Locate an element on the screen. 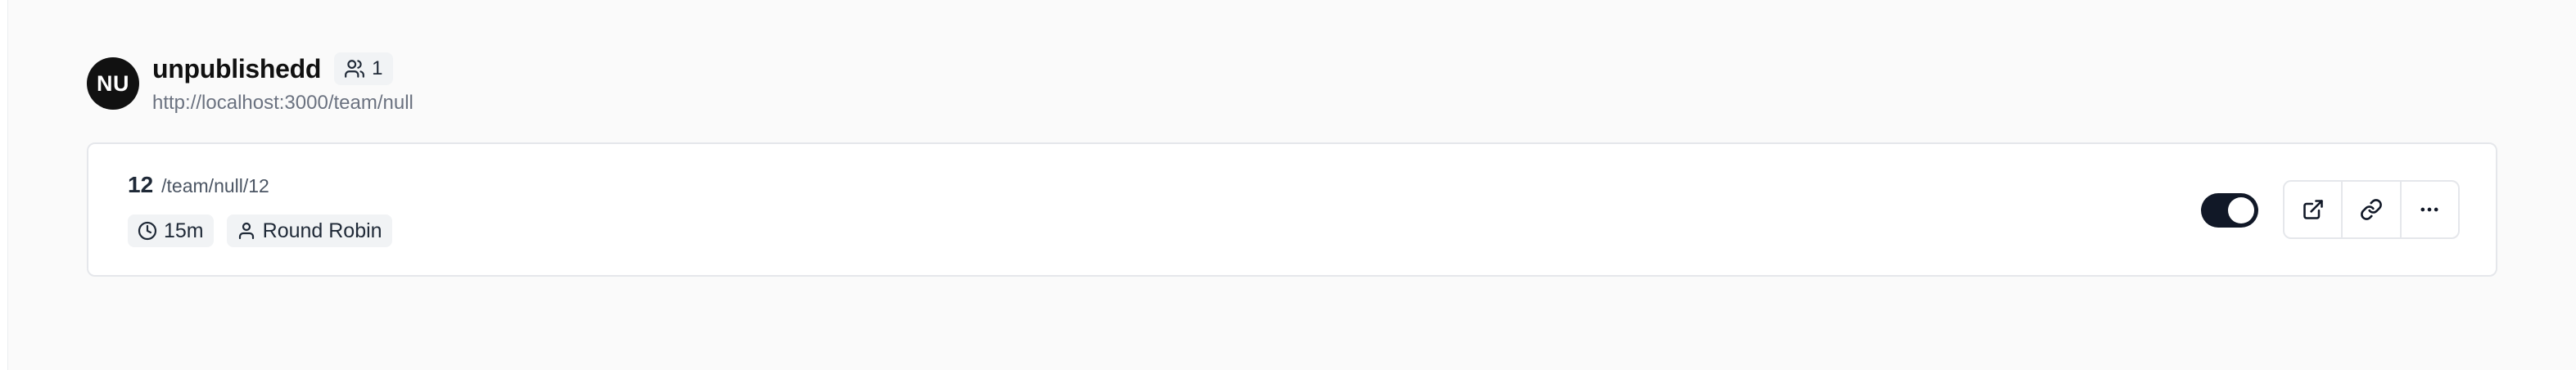 This screenshot has width=2576, height=370. event-actions is located at coordinates (2371, 209).